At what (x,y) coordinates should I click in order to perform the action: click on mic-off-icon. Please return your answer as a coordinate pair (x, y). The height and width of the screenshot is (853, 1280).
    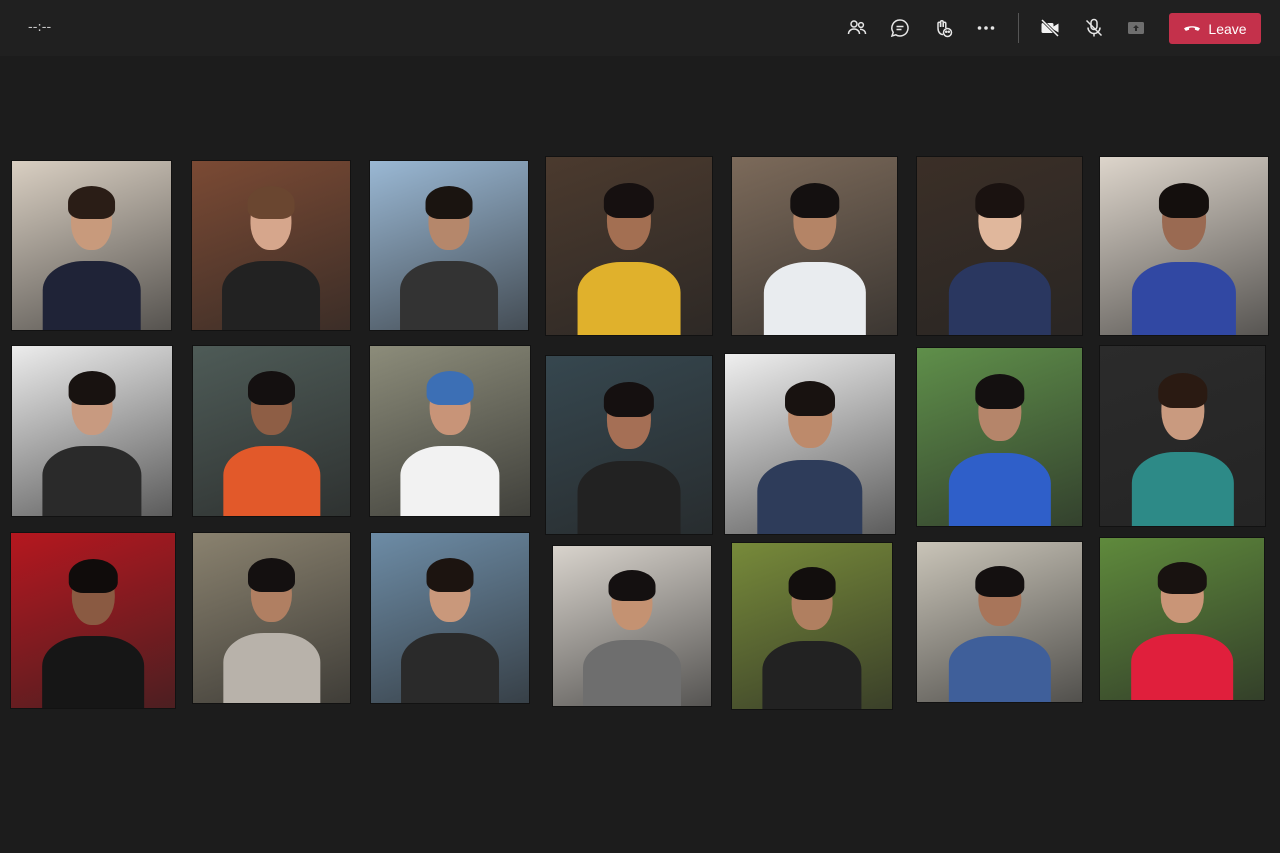
    Looking at the image, I should click on (1094, 28).